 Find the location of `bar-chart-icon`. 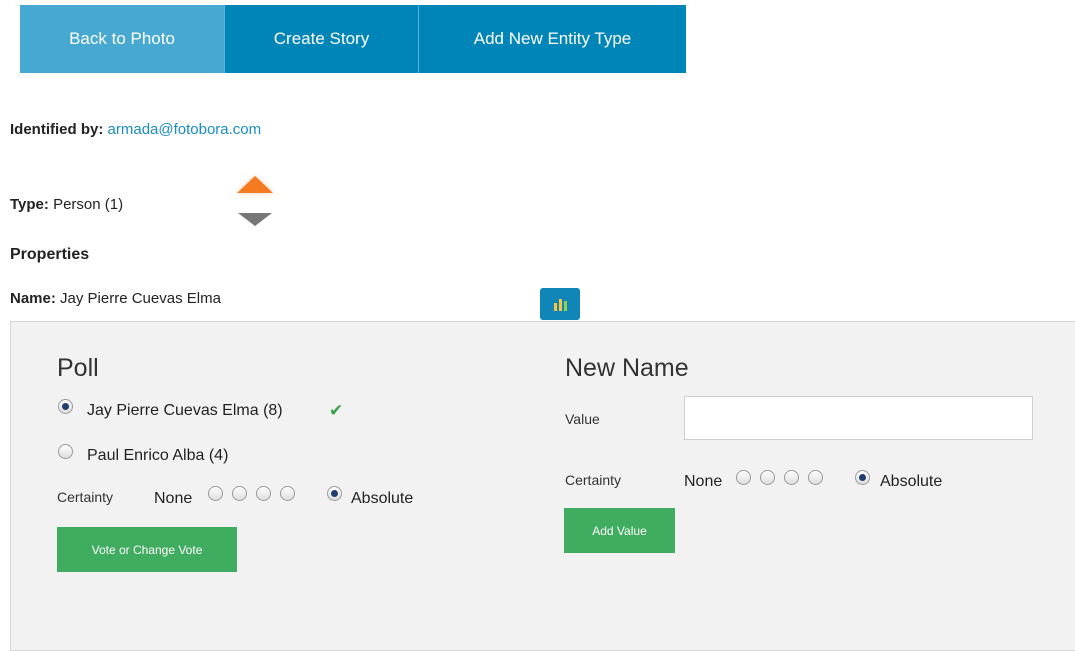

bar-chart-icon is located at coordinates (560, 304).